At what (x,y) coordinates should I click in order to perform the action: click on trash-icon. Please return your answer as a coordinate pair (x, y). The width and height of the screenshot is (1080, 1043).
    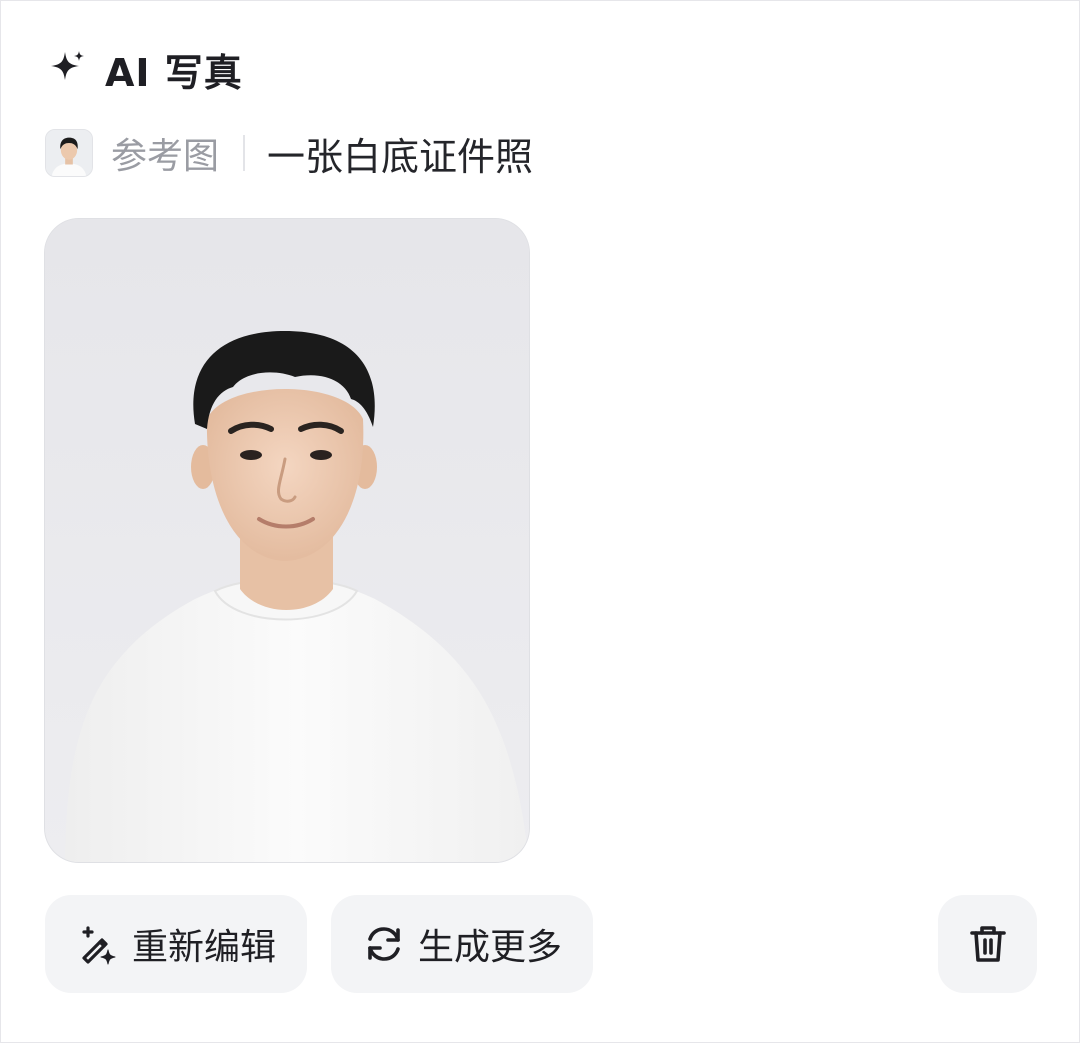
    Looking at the image, I should click on (988, 944).